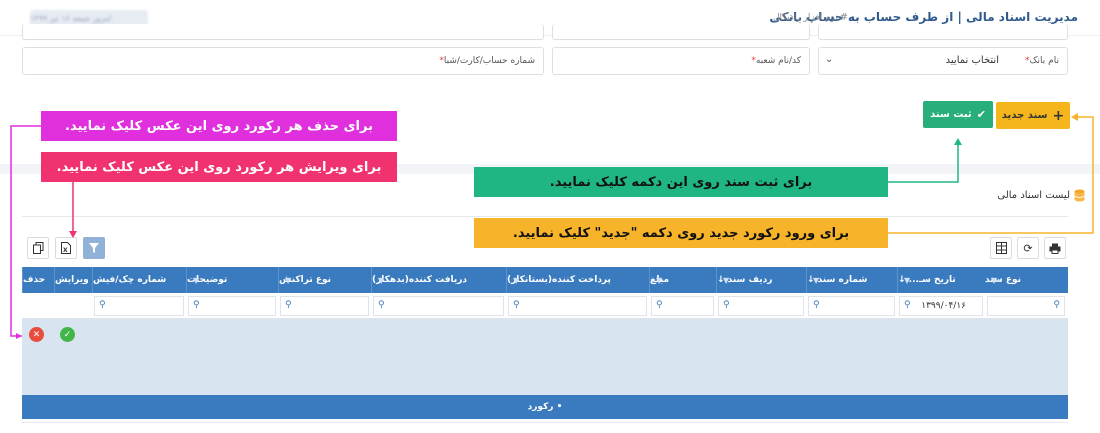  What do you see at coordinates (991, 175) in the screenshot?
I see `new-connector` at bounding box center [991, 175].